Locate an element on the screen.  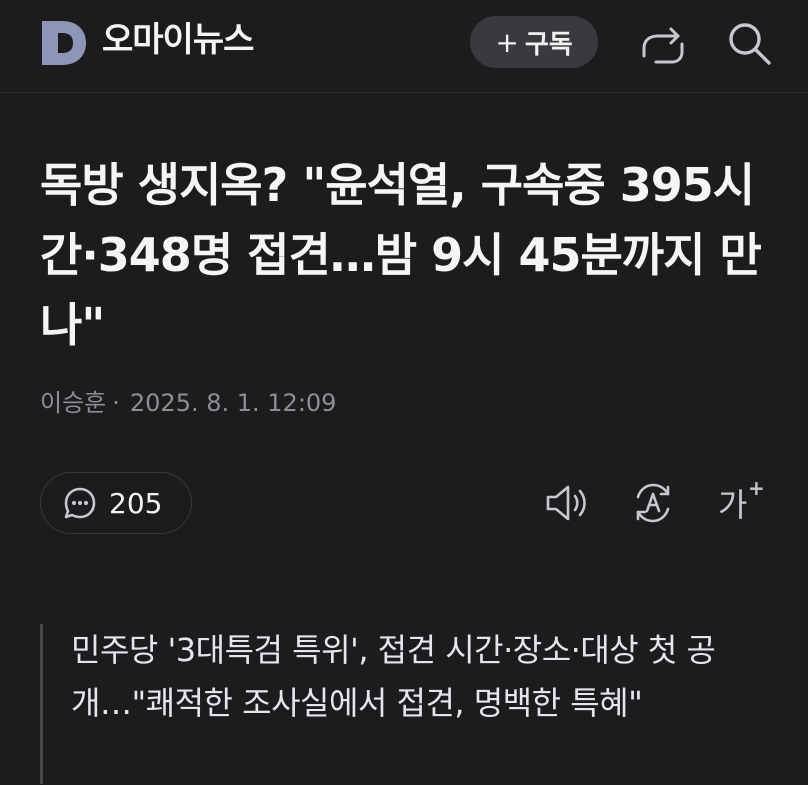
comment-count: 205 is located at coordinates (136, 503).